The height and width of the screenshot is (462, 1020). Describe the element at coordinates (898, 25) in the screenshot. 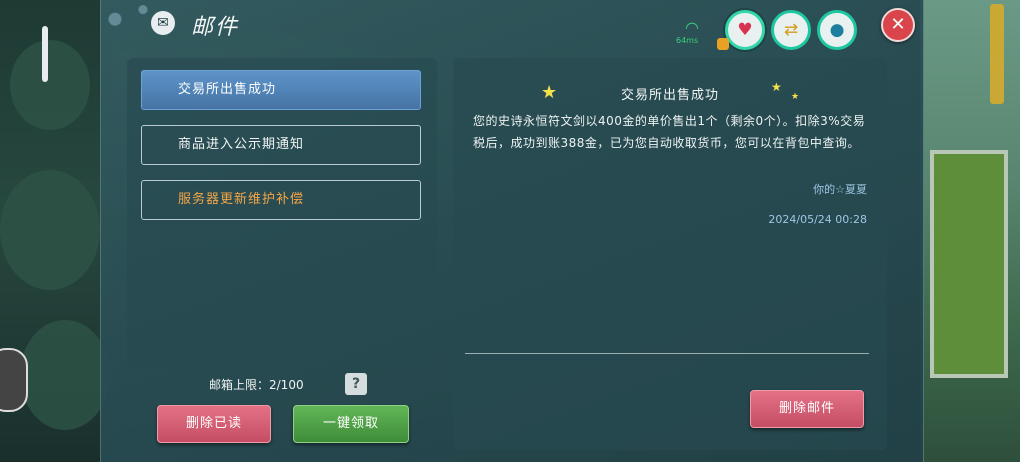

I see `close-button: ✕` at that location.